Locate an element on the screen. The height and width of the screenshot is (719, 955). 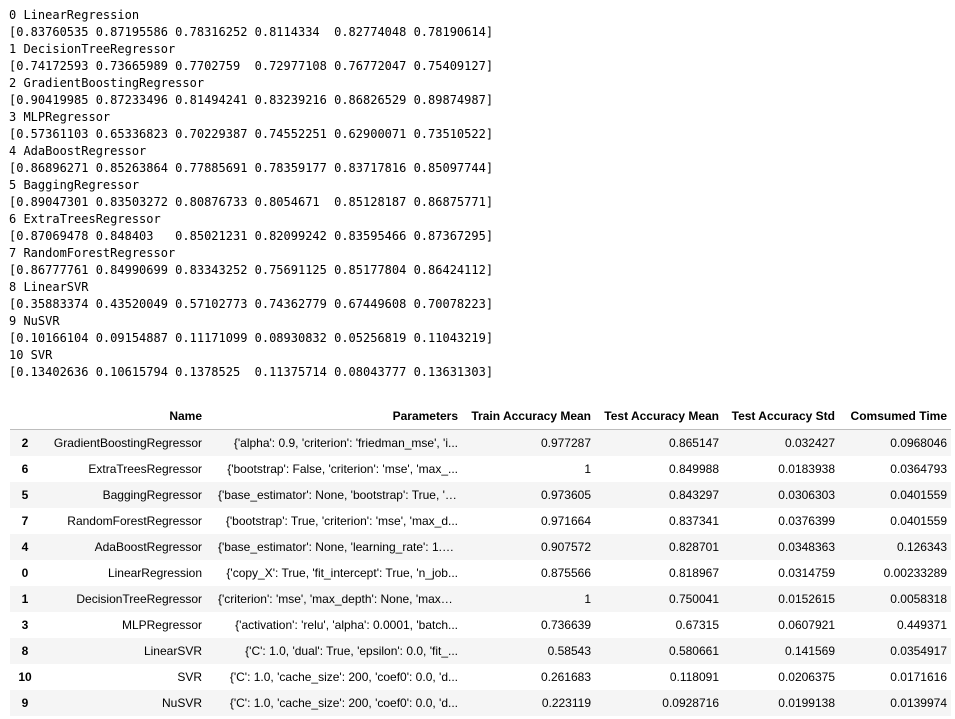
cell-test-accuracy-std: 0.032427 is located at coordinates (809, 443).